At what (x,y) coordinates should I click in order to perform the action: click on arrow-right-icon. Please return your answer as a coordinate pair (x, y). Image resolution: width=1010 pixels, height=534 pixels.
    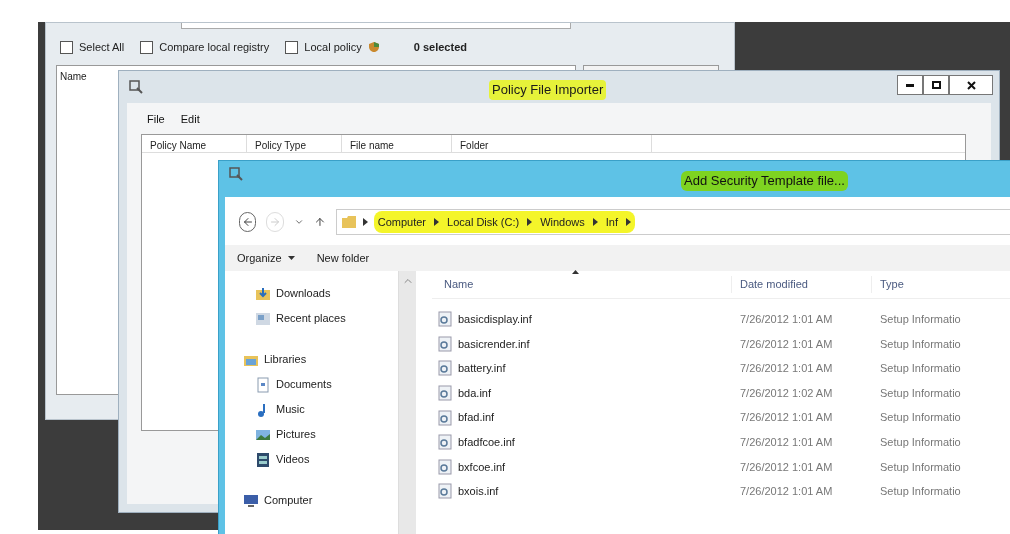
    Looking at the image, I should click on (274, 222).